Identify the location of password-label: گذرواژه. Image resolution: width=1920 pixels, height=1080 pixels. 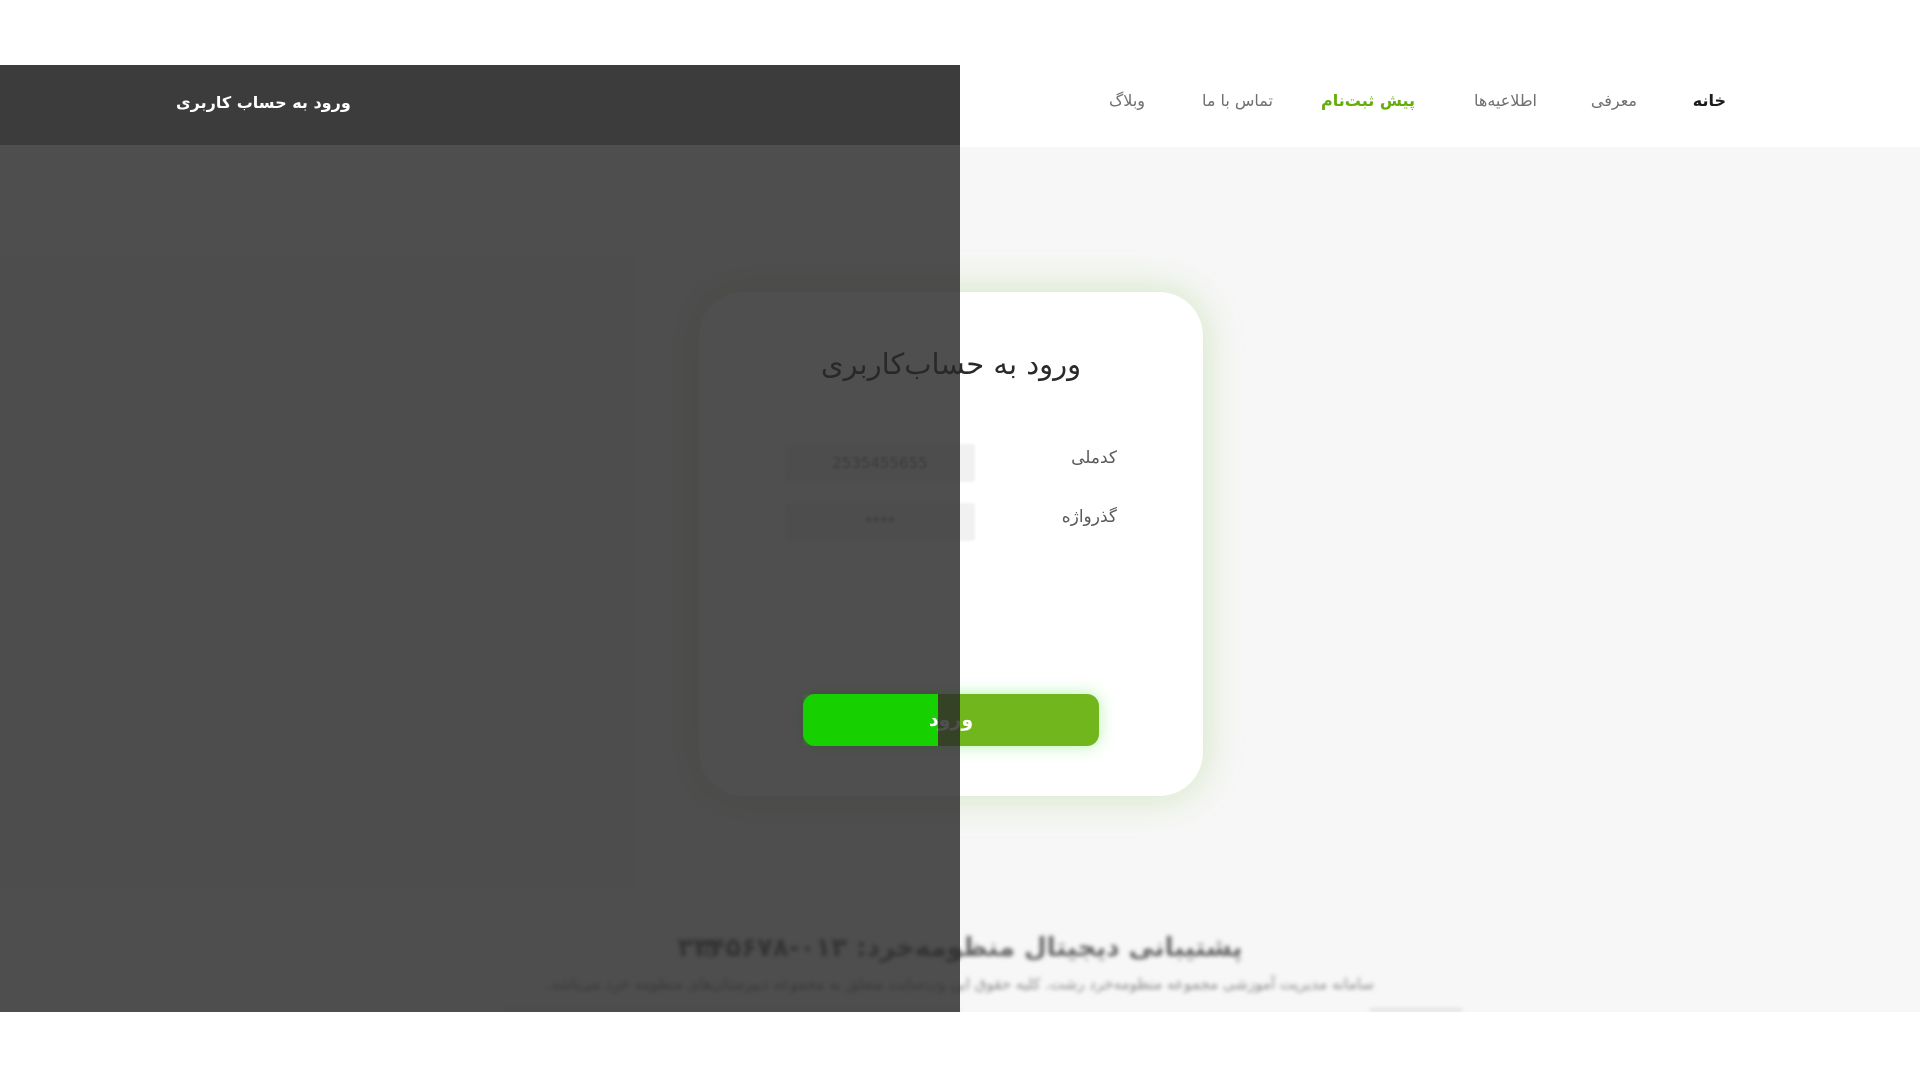
(1089, 517).